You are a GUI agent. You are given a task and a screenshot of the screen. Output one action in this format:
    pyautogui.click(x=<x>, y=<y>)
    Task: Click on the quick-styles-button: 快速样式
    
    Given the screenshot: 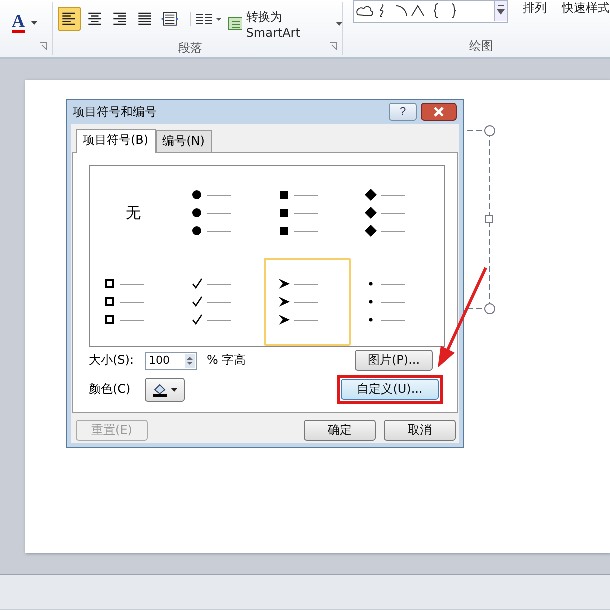 What is the action you would take?
    pyautogui.click(x=586, y=8)
    